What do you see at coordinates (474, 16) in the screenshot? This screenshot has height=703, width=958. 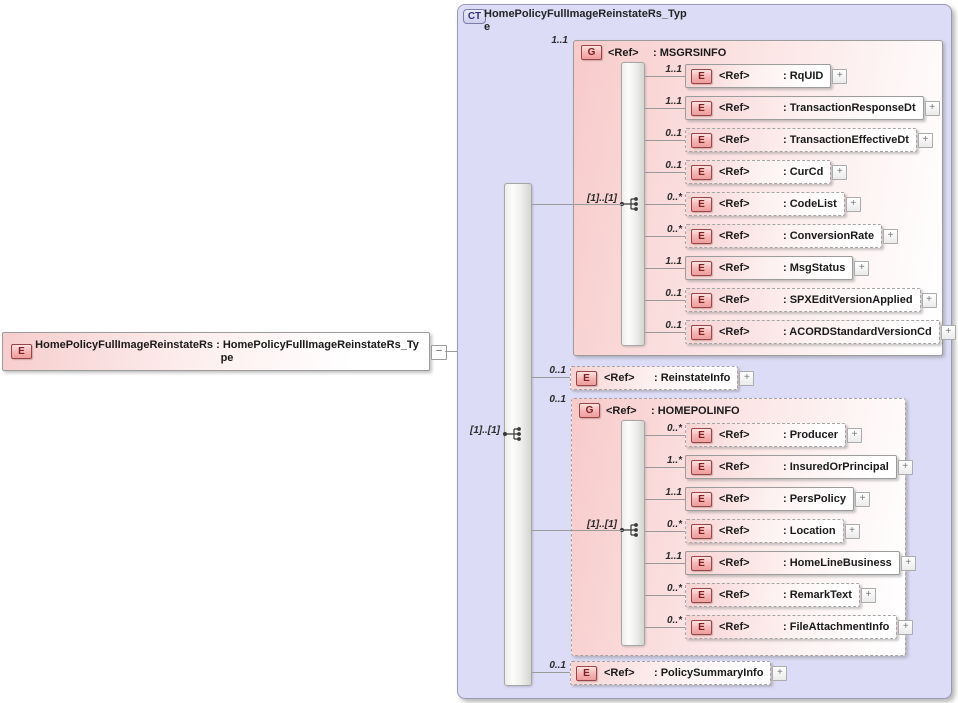 I see `complex-type-badge: CT` at bounding box center [474, 16].